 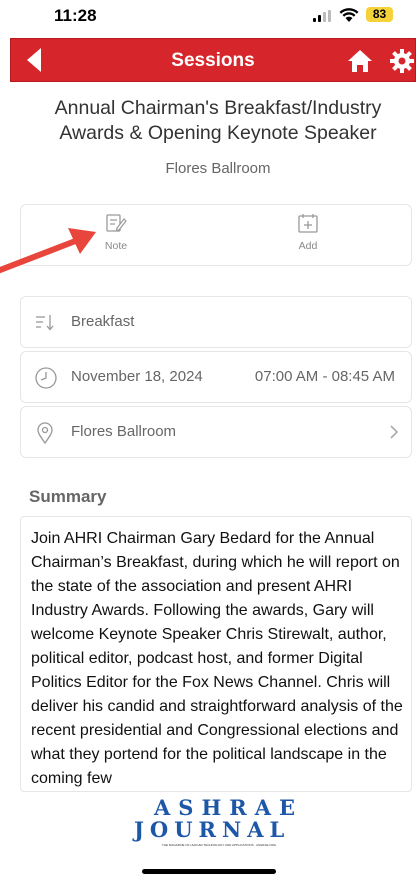 I want to click on battery-indicator: 83, so click(x=379, y=14).